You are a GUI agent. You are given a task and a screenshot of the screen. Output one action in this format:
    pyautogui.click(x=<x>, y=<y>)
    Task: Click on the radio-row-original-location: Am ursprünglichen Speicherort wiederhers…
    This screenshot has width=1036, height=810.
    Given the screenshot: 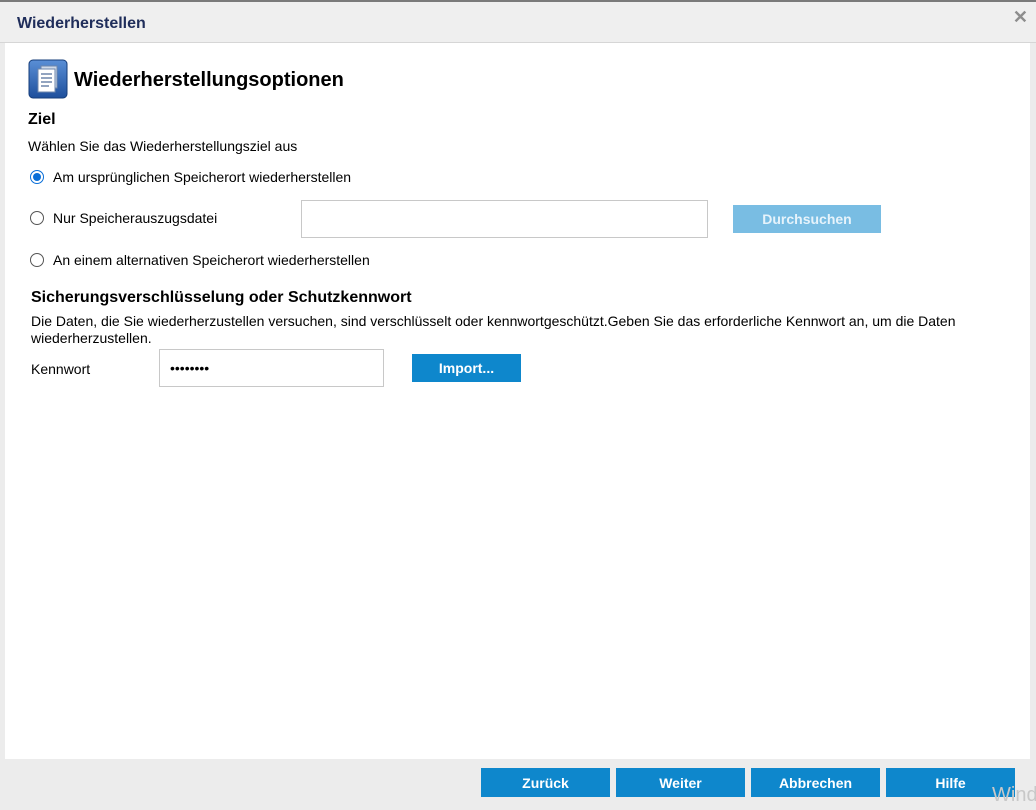 What is the action you would take?
    pyautogui.click(x=190, y=177)
    